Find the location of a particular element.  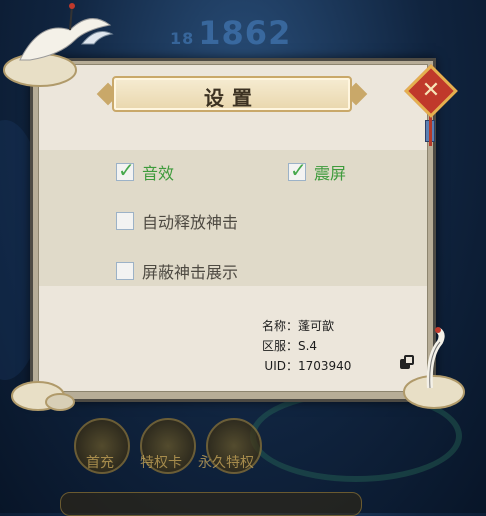

crane-decoration is located at coordinates (57, 45).